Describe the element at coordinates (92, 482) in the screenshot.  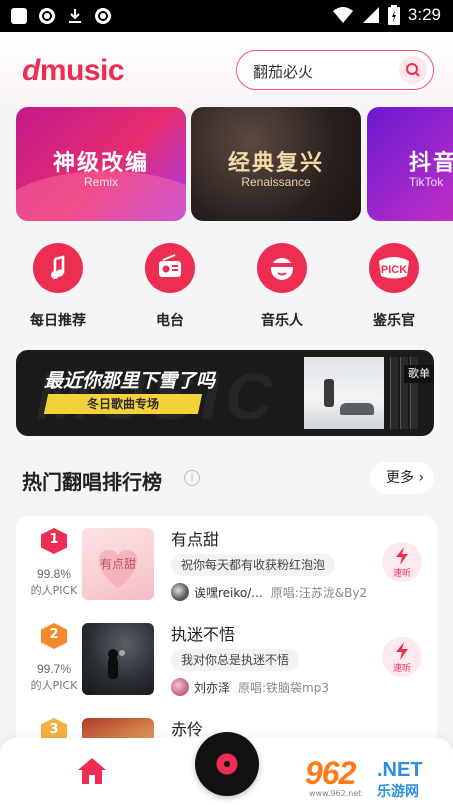
I see `section-title: 热门翻唱排行榜` at that location.